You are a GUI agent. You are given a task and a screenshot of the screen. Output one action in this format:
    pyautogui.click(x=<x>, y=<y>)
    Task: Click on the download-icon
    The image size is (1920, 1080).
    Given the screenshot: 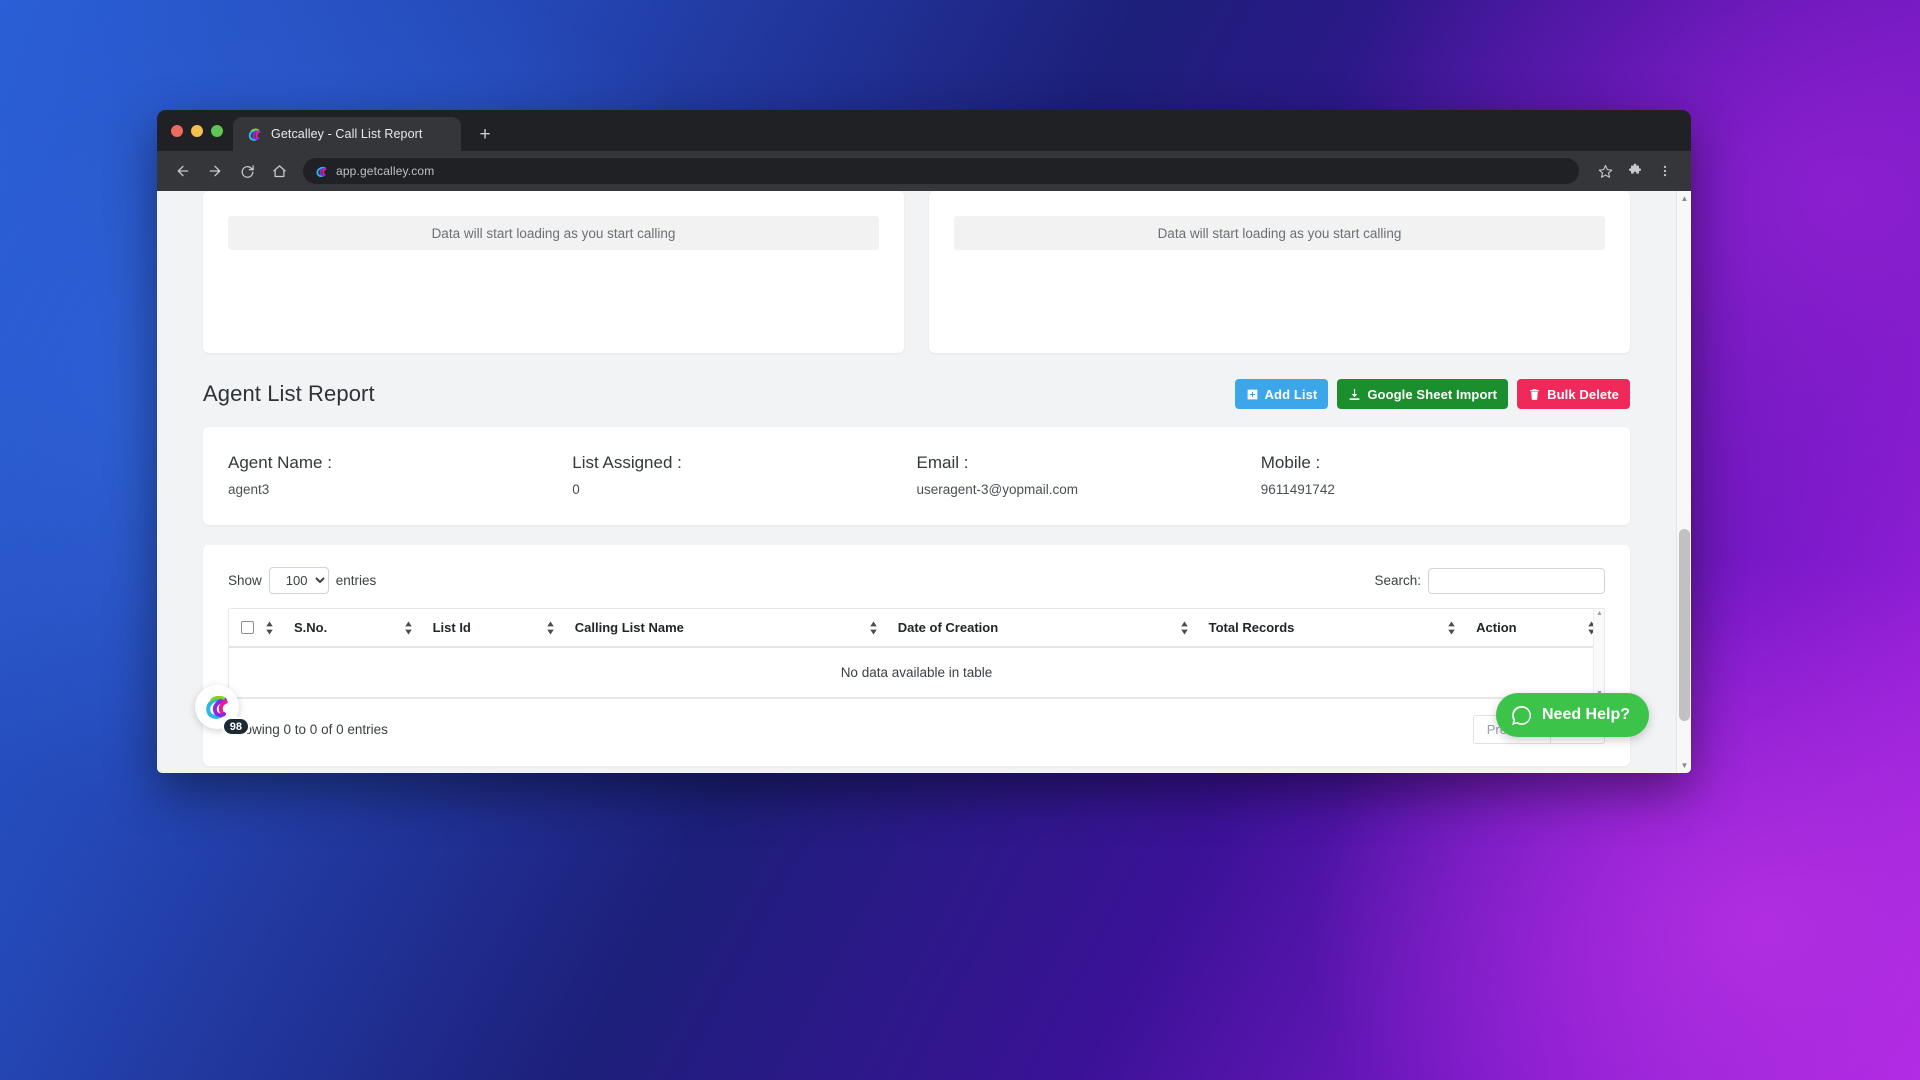 What is the action you would take?
    pyautogui.click(x=1354, y=394)
    